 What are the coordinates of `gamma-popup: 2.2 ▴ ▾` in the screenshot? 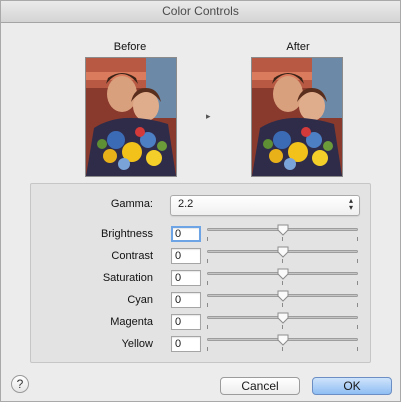 It's located at (265, 205).